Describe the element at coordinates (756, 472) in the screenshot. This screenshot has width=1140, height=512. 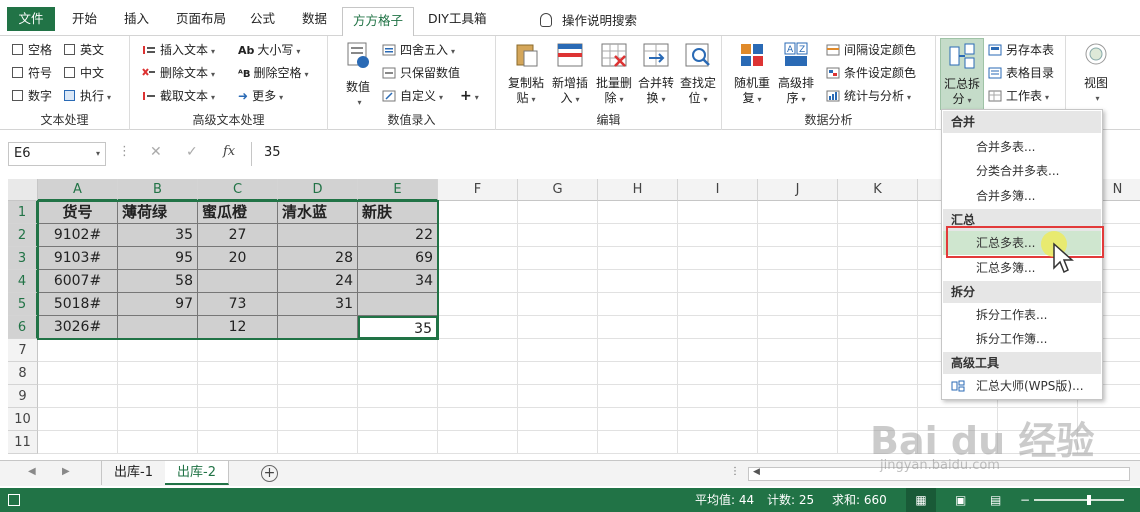
I see `scroll-left-icon: ◀` at that location.